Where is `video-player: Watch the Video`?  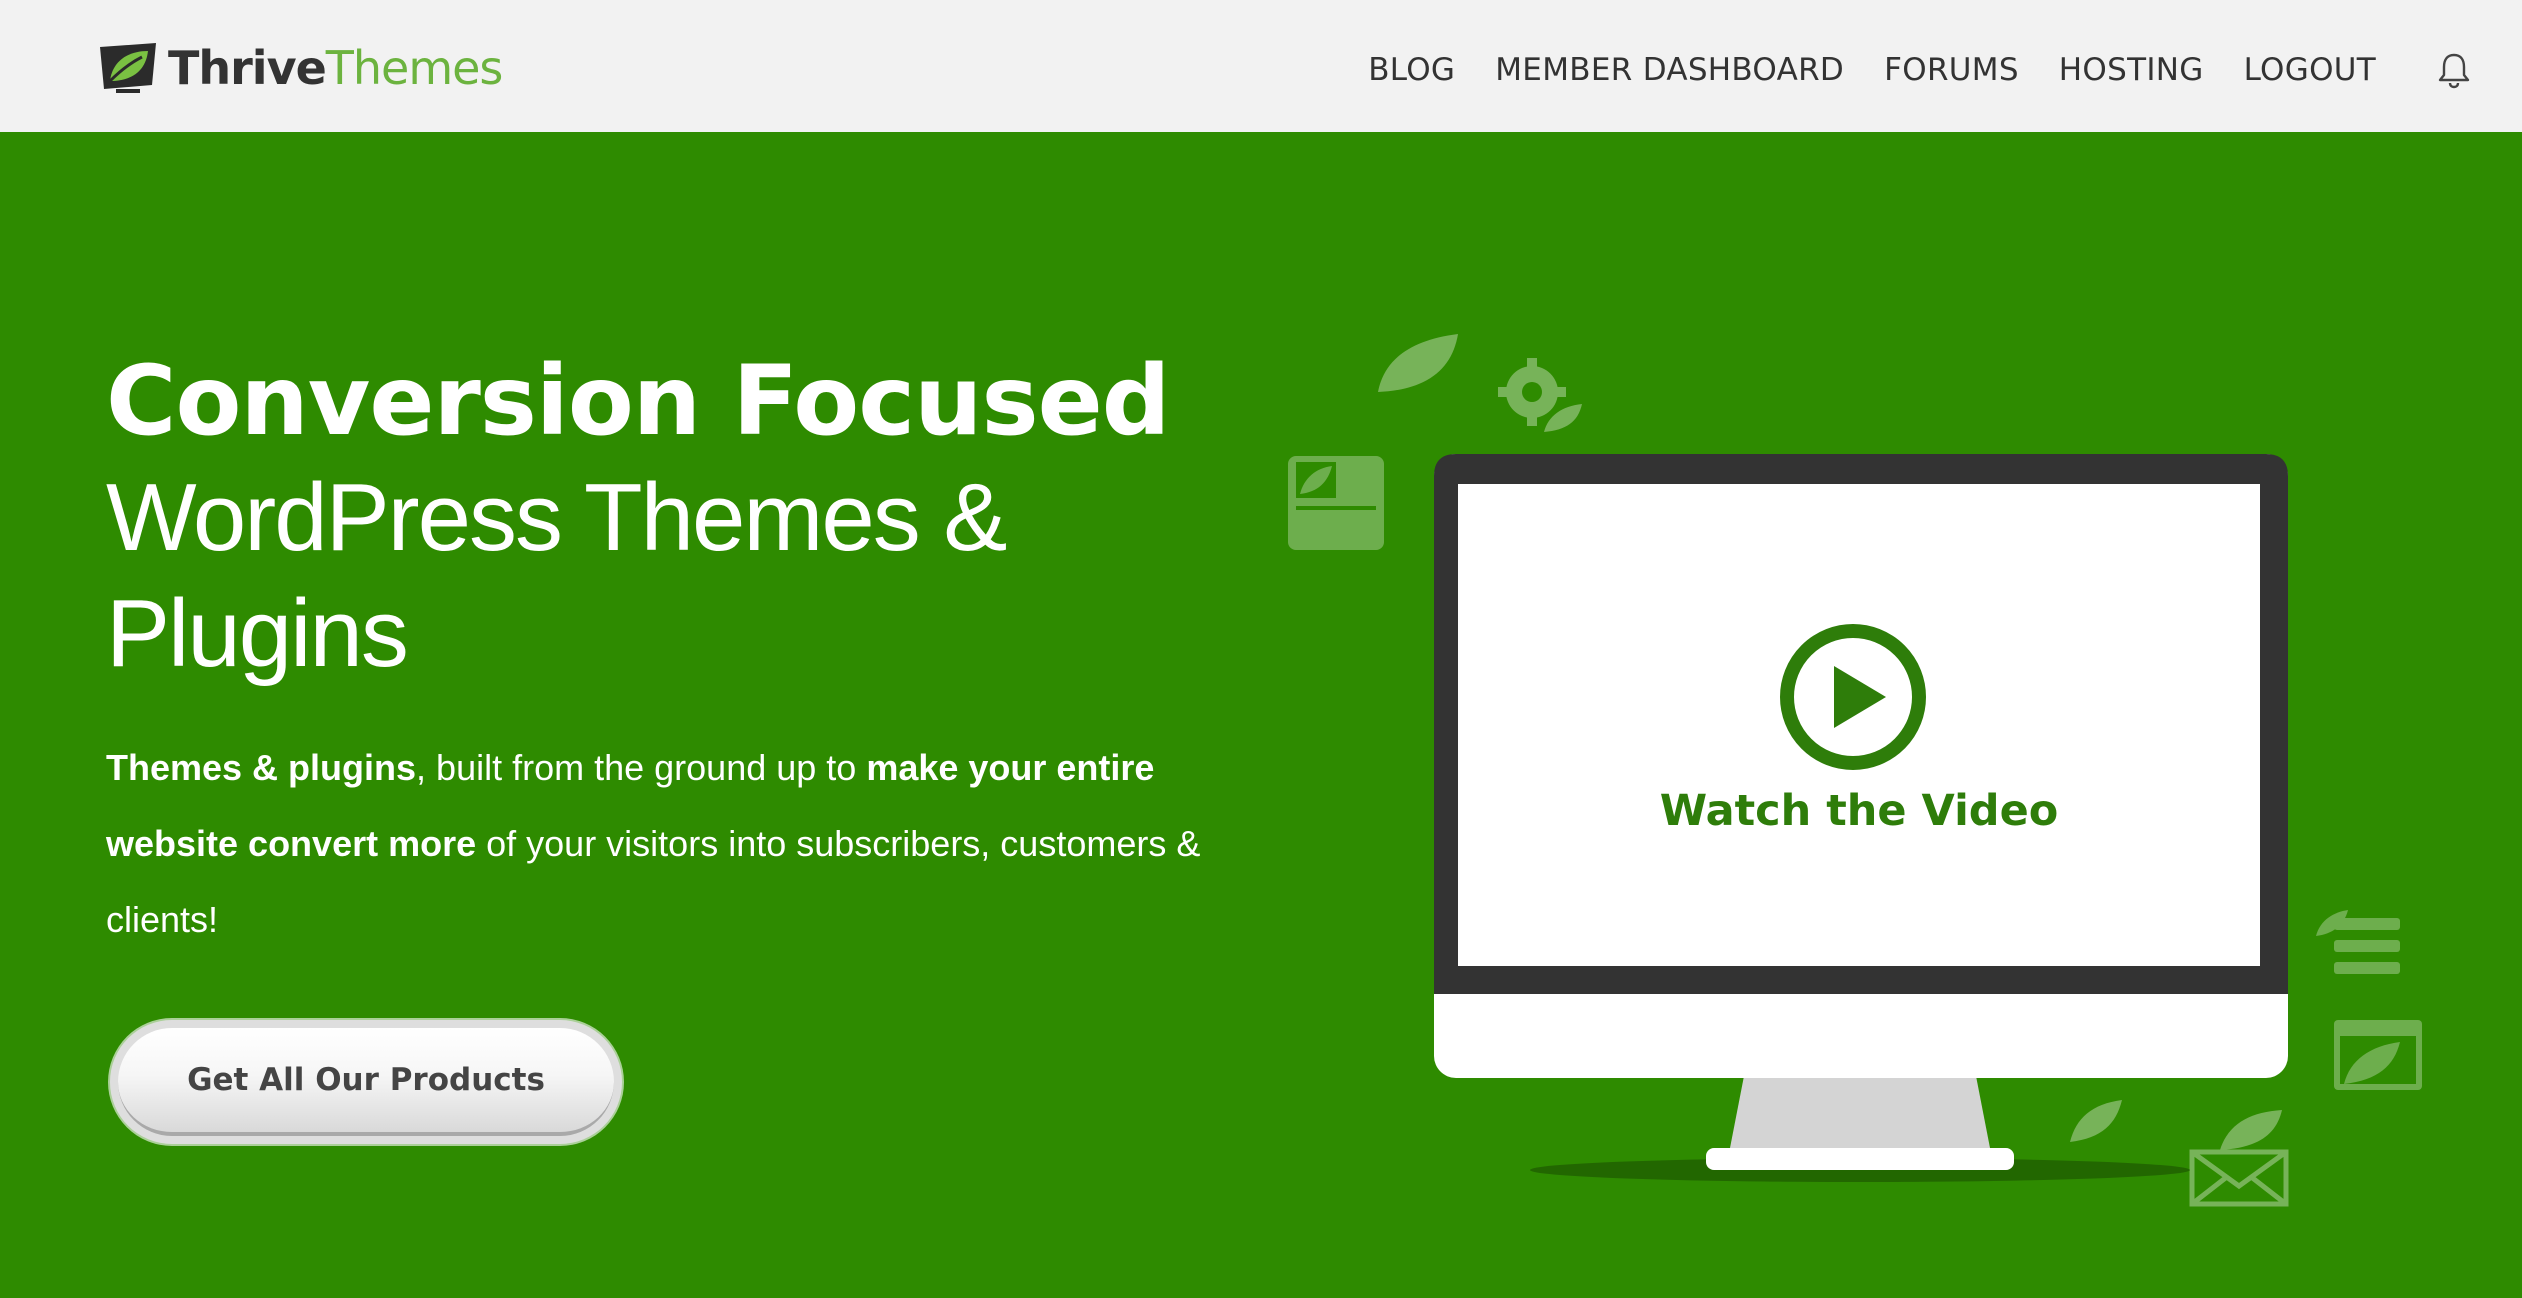 video-player: Watch the Video is located at coordinates (1859, 725).